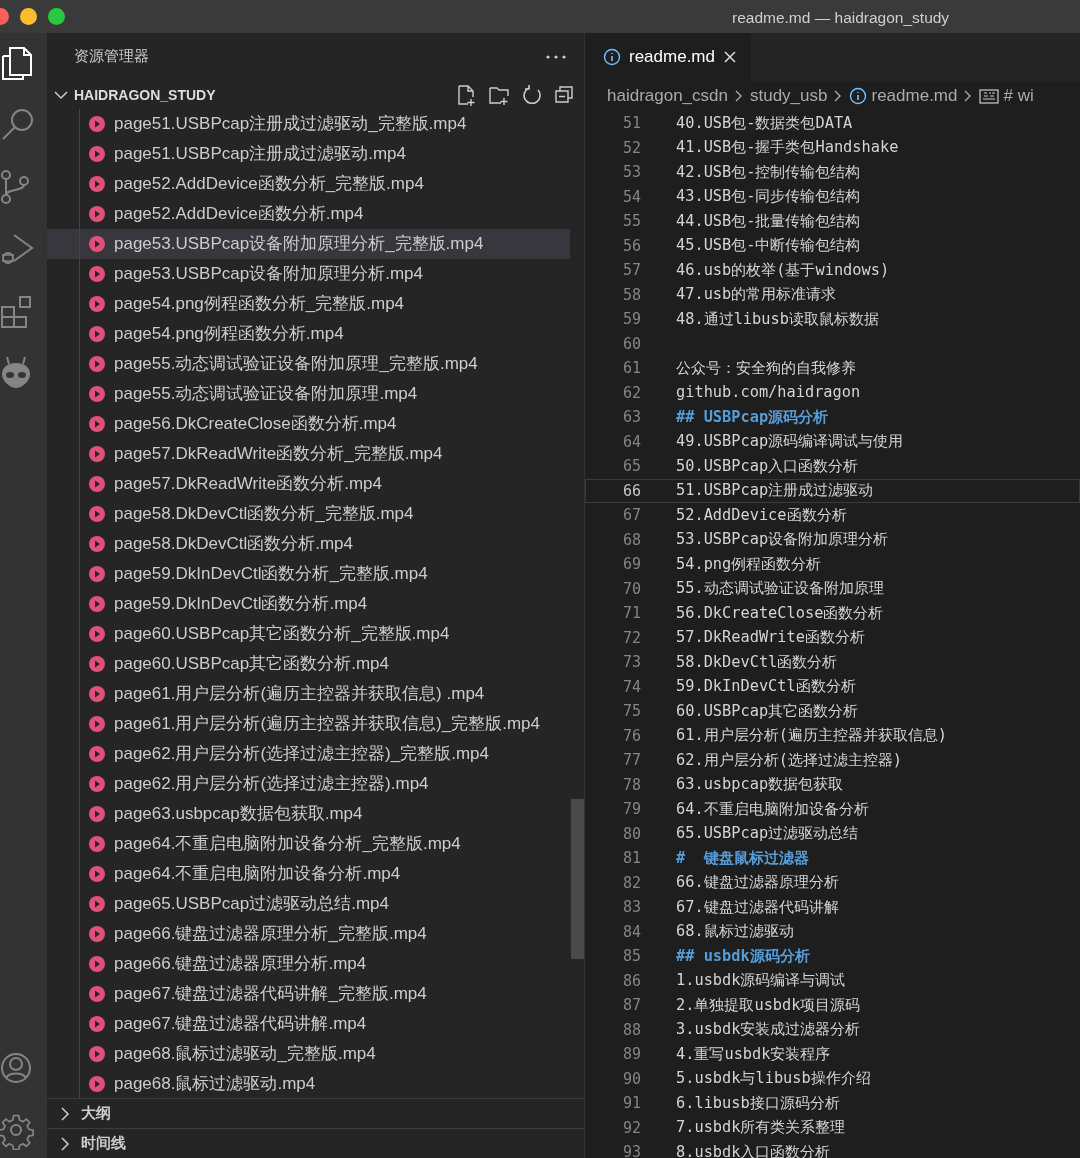 Image resolution: width=1080 pixels, height=1158 pixels. What do you see at coordinates (308, 1083) in the screenshot?
I see `file-item: page68.鼠标过滤驱动.mp4` at bounding box center [308, 1083].